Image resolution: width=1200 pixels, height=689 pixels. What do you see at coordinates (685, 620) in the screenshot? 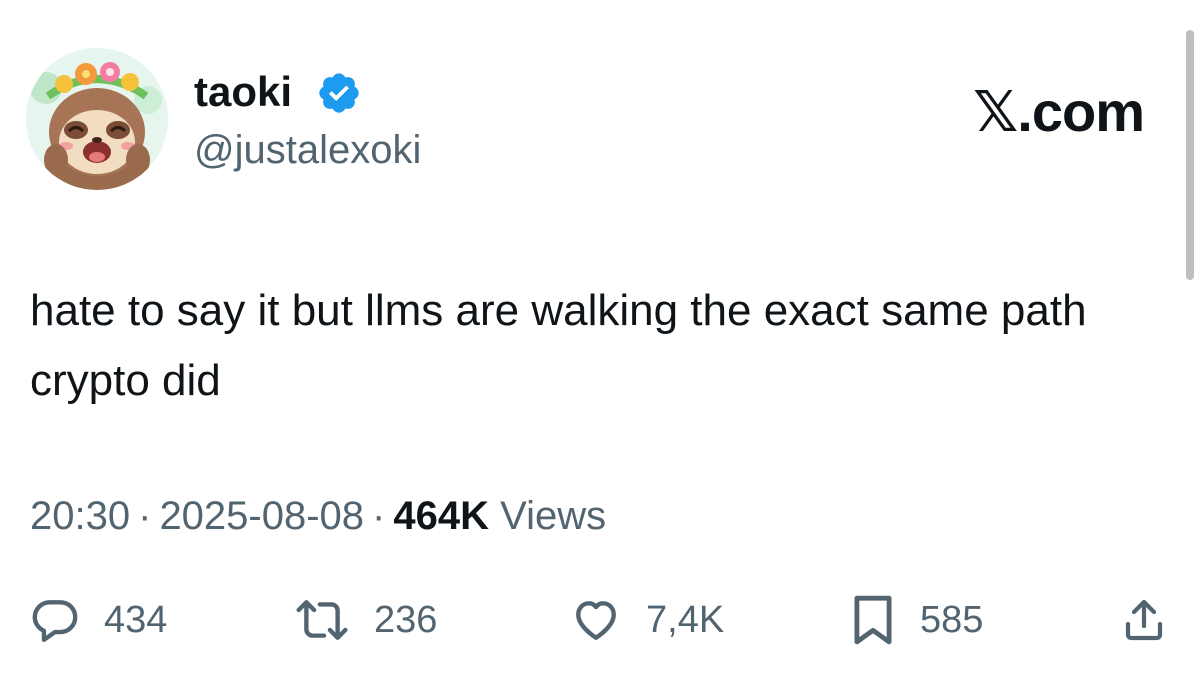
I see `like-count: 7,4K` at bounding box center [685, 620].